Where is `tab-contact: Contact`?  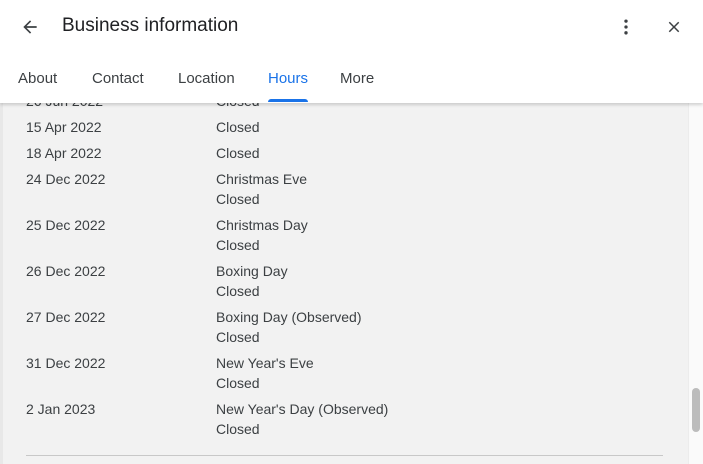 tab-contact: Contact is located at coordinates (118, 80).